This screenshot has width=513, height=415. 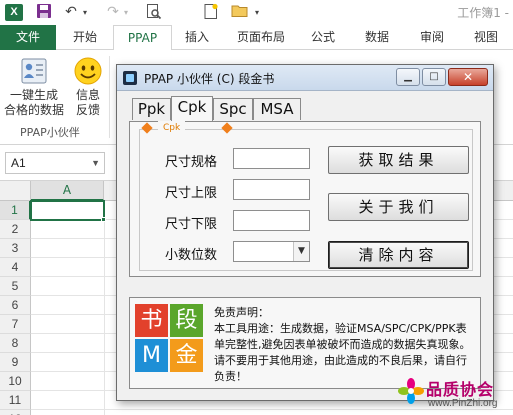 I want to click on generate-data-label-line1: 一键生成, so click(x=33, y=95).